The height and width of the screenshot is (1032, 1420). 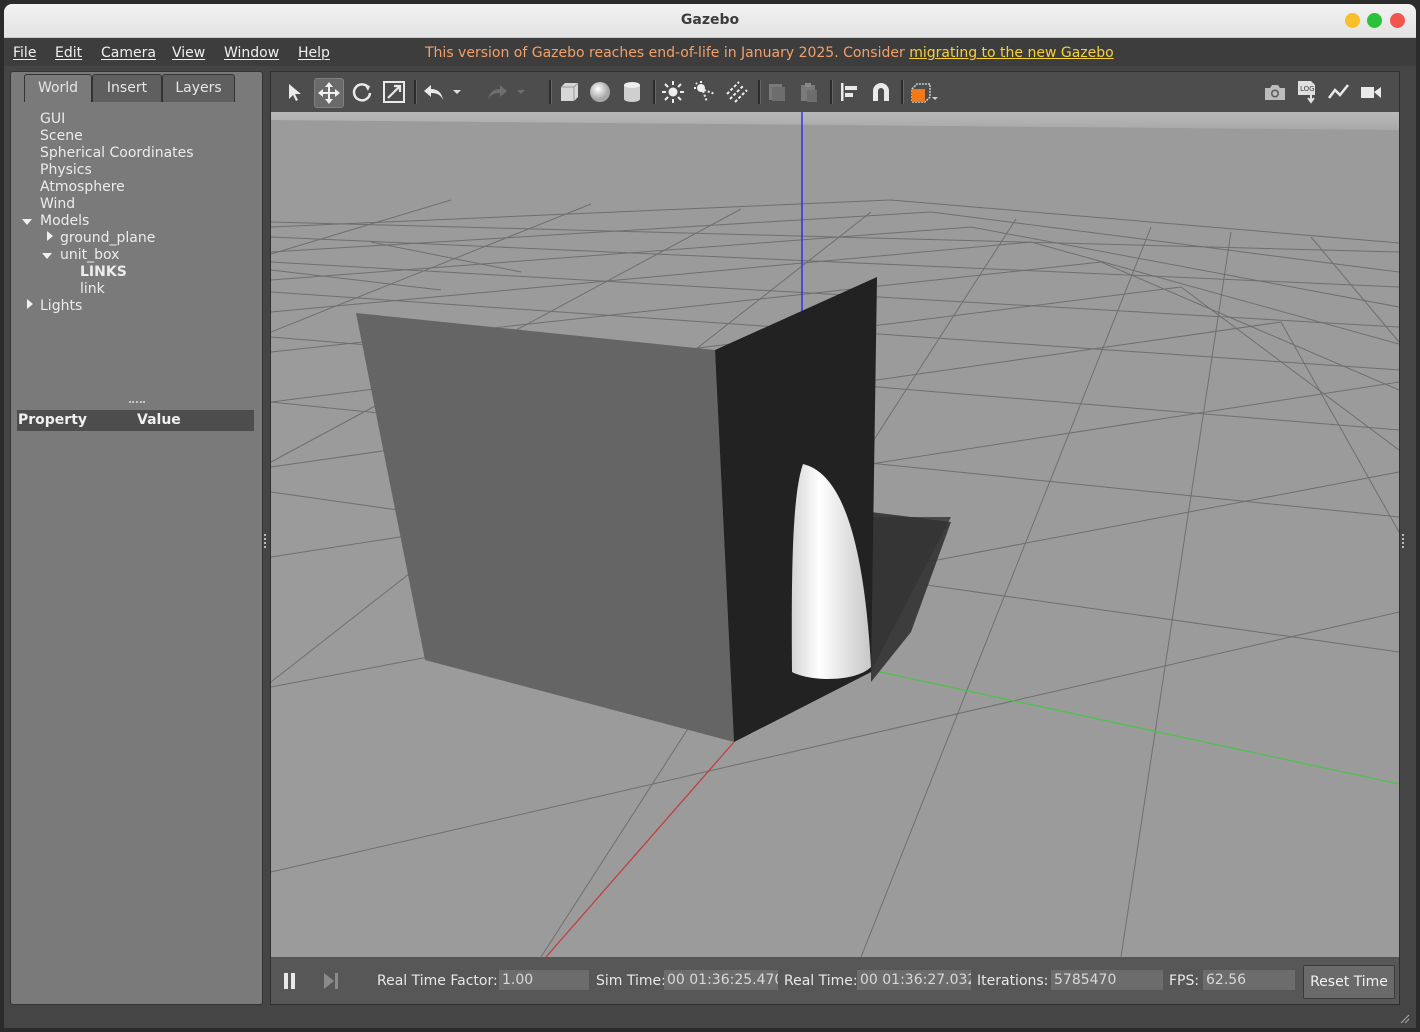 I want to click on point-light-icon, so click(x=673, y=92).